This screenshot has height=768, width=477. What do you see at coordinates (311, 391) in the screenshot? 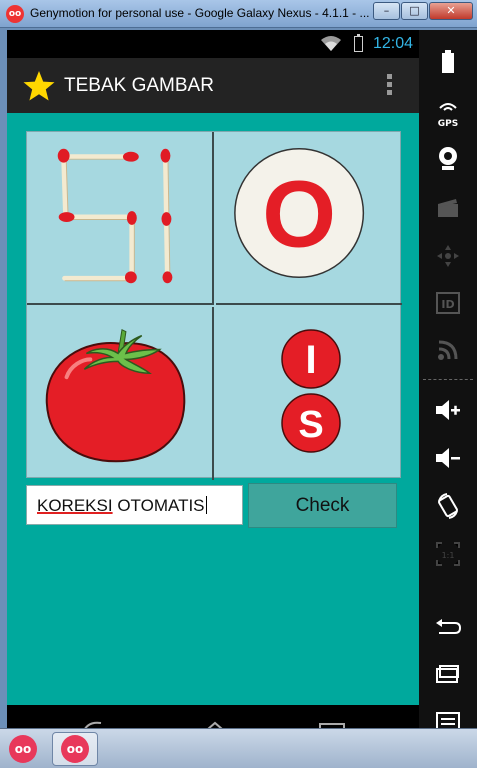
I see `is-badges-image: I S` at bounding box center [311, 391].